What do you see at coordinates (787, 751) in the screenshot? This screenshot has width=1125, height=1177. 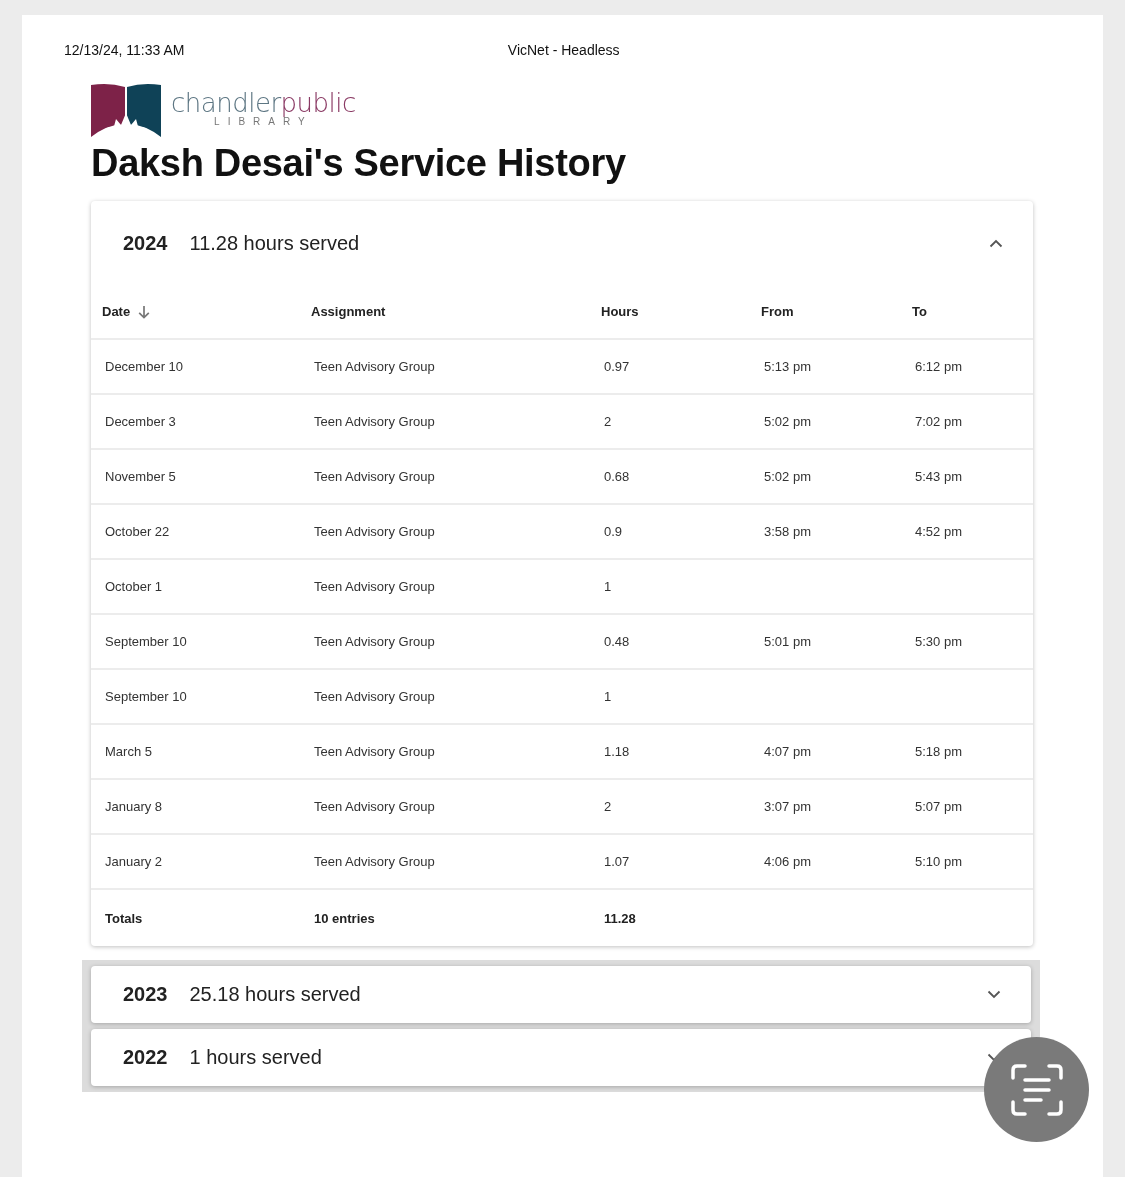 I see `table-cell: 4:07 pm` at bounding box center [787, 751].